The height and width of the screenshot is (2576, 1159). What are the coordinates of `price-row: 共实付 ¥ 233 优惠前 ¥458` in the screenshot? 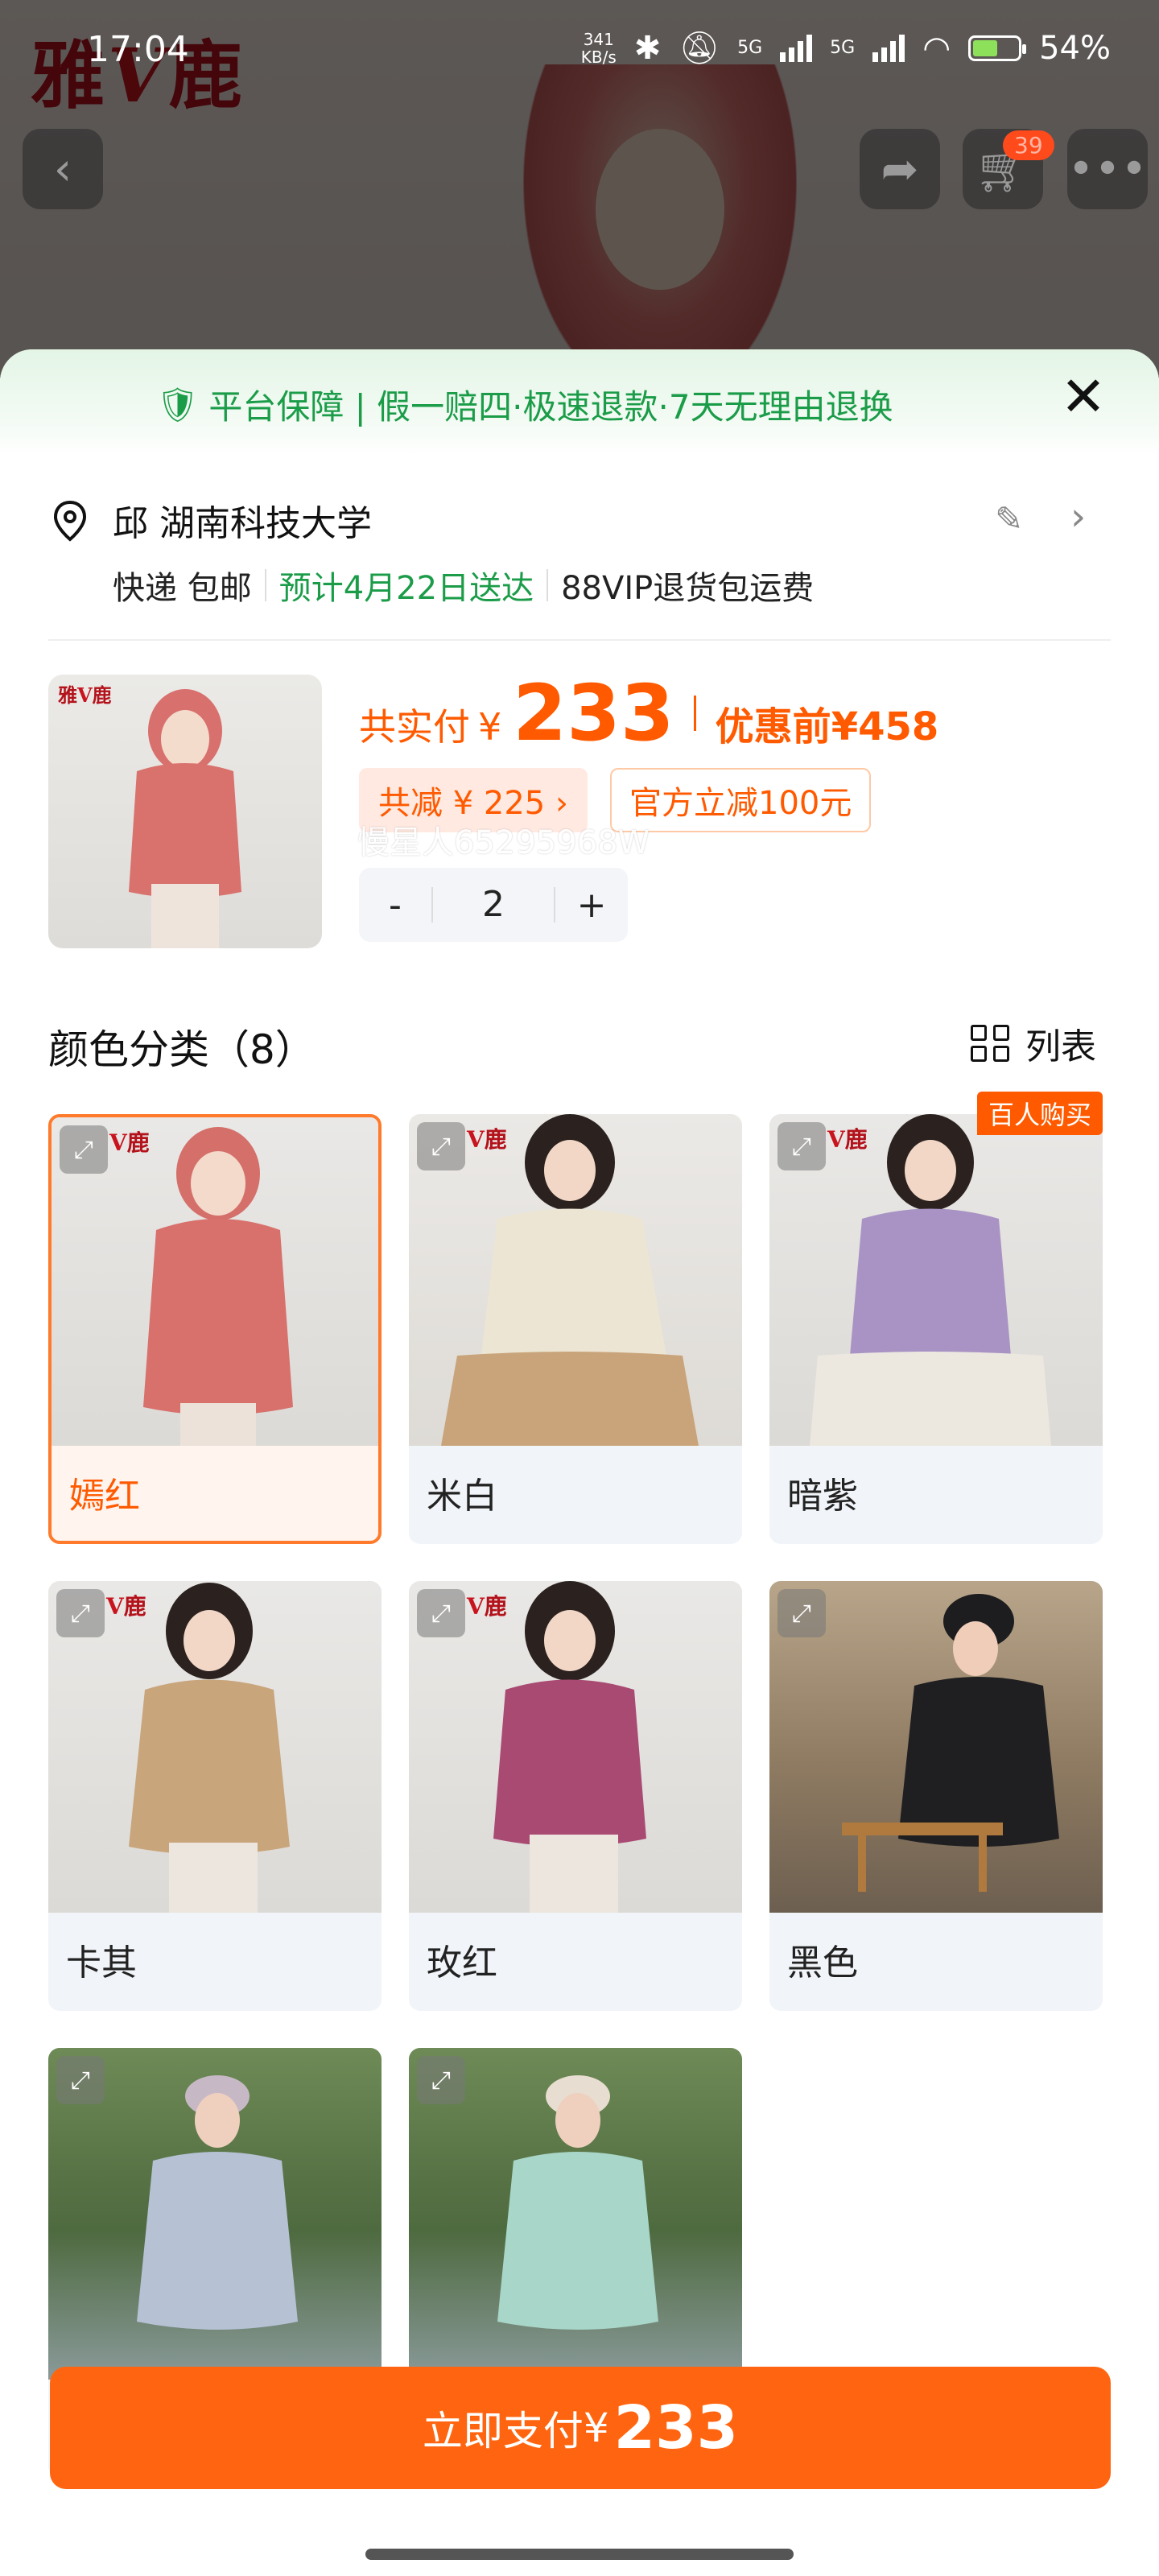 It's located at (648, 713).